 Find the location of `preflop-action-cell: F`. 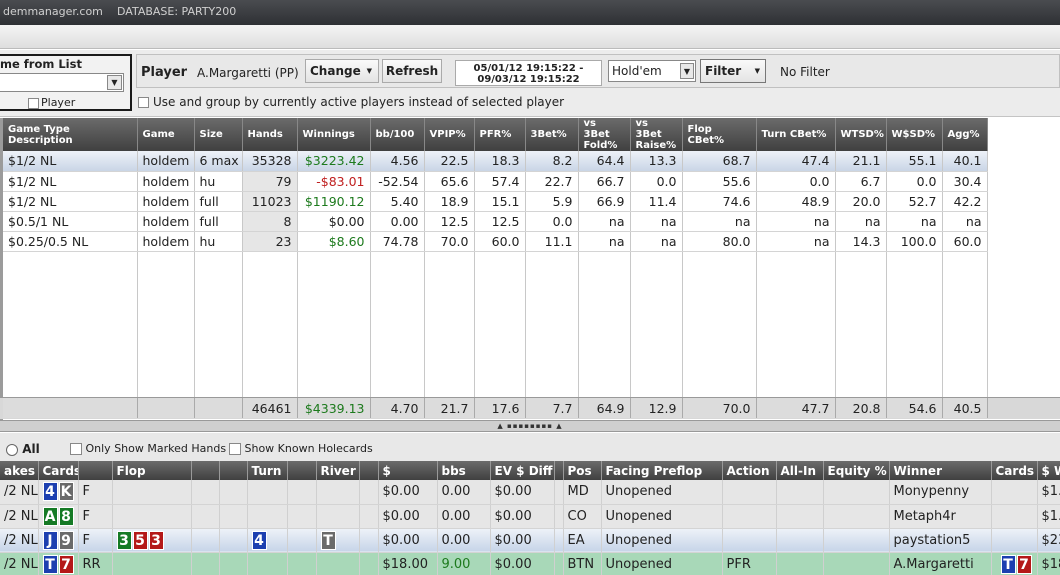

preflop-action-cell: F is located at coordinates (95, 516).